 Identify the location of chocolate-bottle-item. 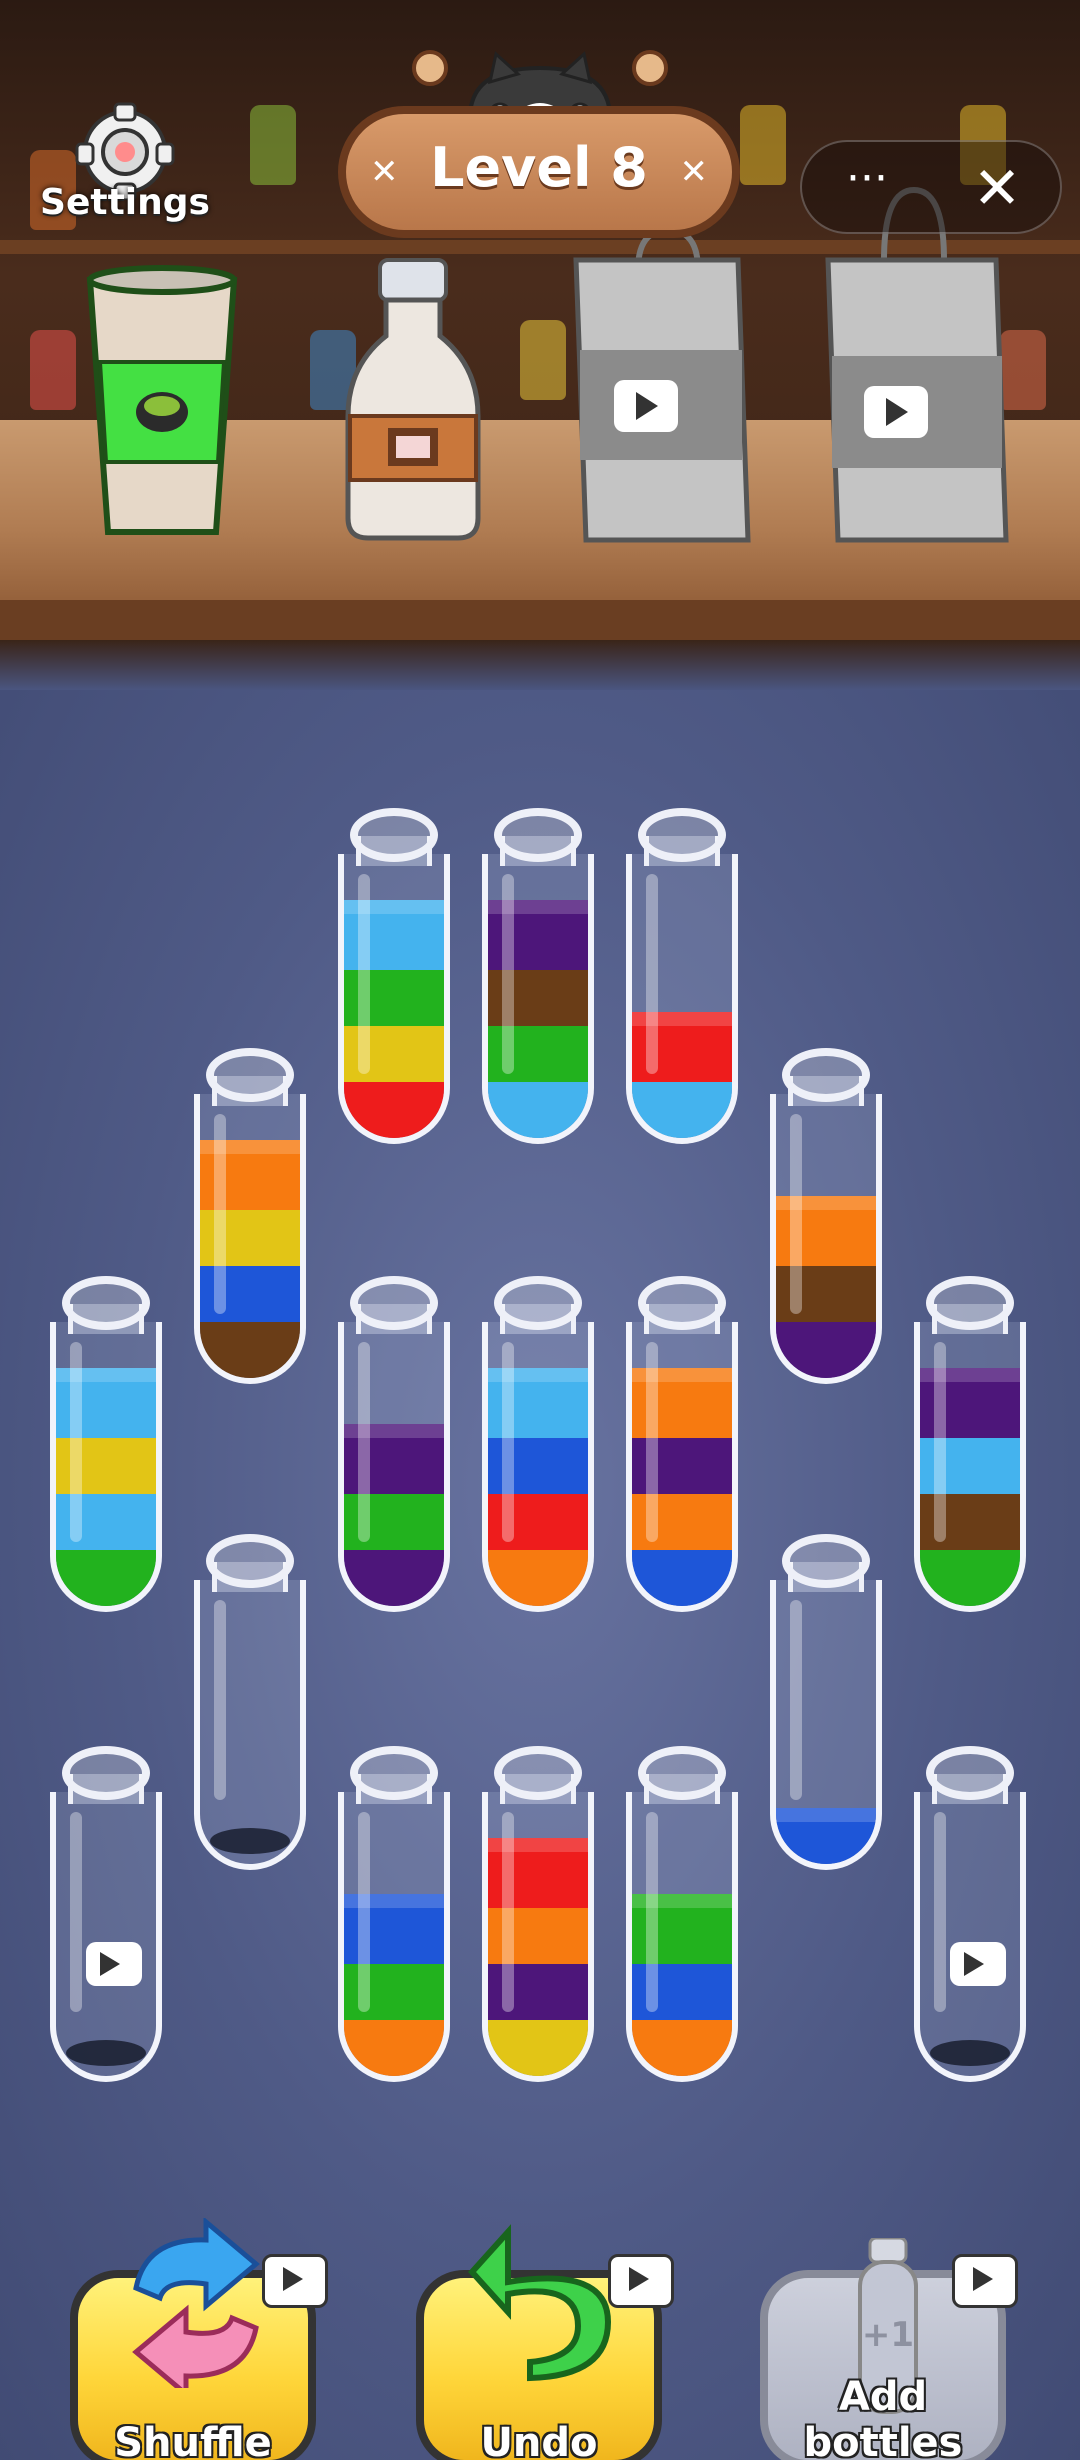
(413, 401).